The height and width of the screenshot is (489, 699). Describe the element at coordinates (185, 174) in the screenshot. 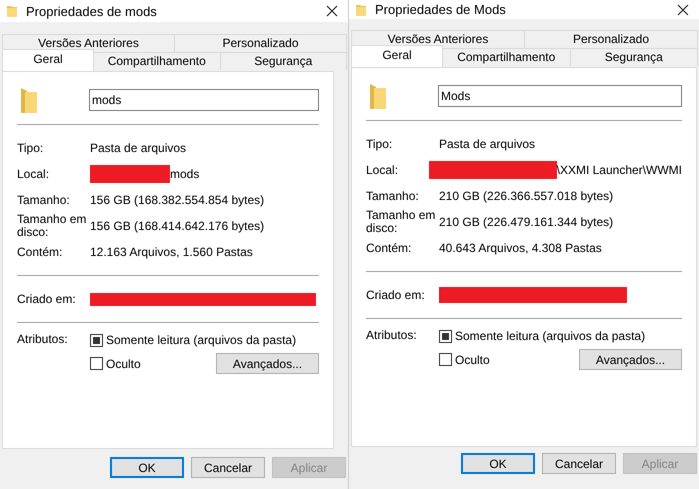

I see `property-value: mods` at that location.